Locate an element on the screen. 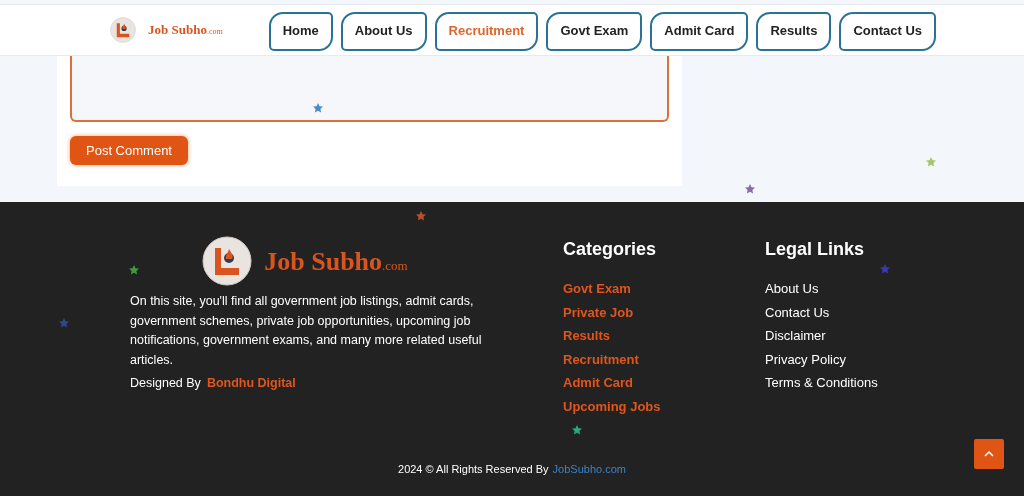 This screenshot has width=1024, height=496. copyright-text: 2024 © All Rights Reserved By is located at coordinates (473, 469).